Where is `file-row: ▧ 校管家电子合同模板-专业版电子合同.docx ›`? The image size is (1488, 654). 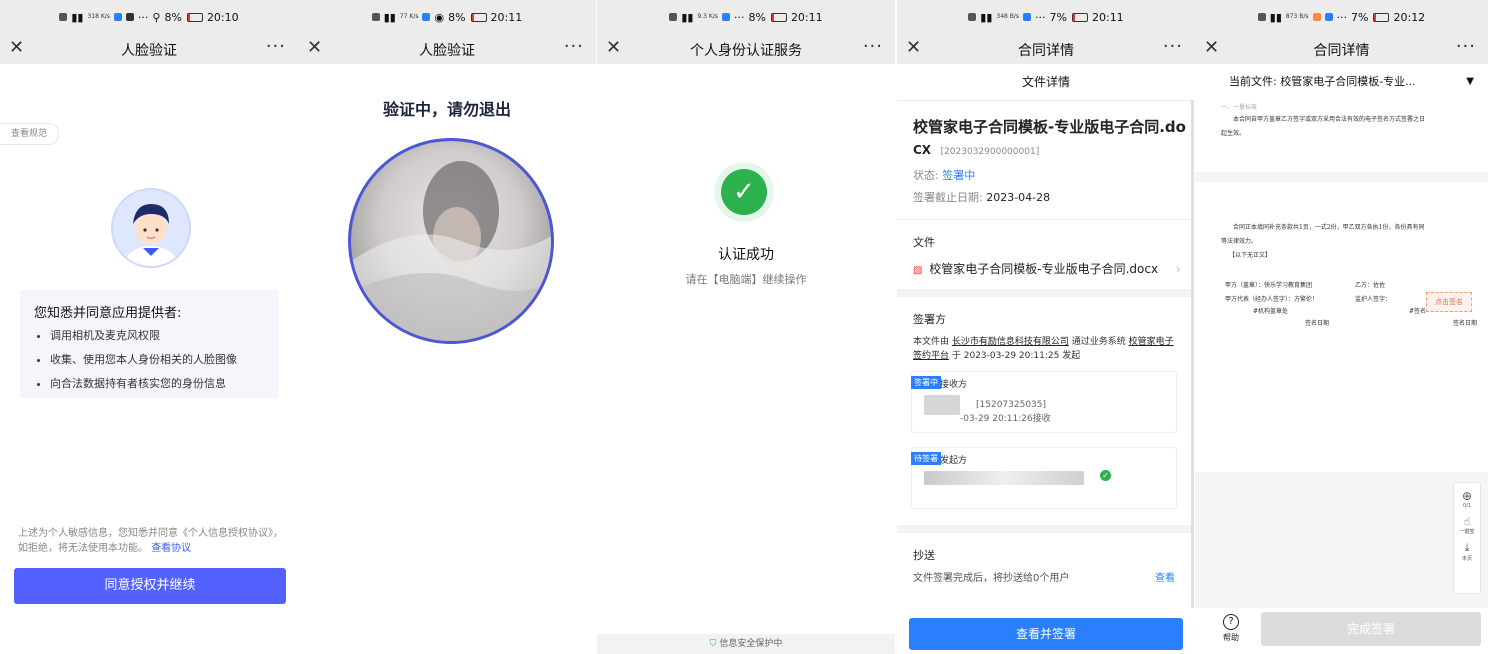 file-row: ▧ 校管家电子合同模板-专业版电子合同.docx › is located at coordinates (1052, 268).